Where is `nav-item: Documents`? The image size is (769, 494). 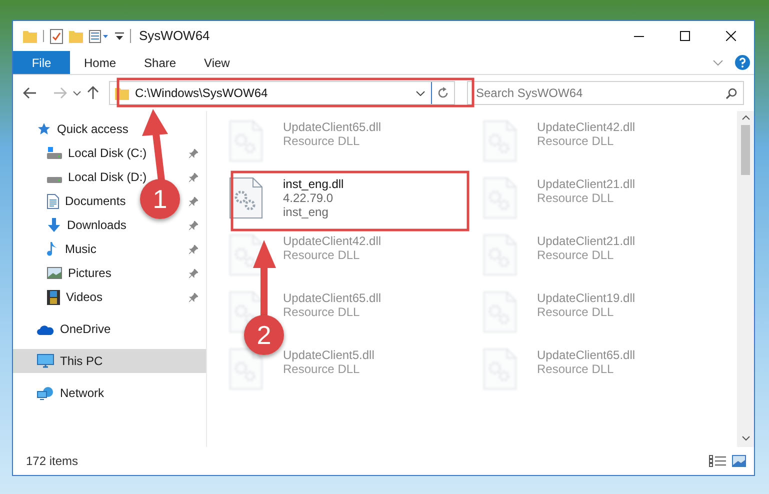 nav-item: Documents is located at coordinates (86, 201).